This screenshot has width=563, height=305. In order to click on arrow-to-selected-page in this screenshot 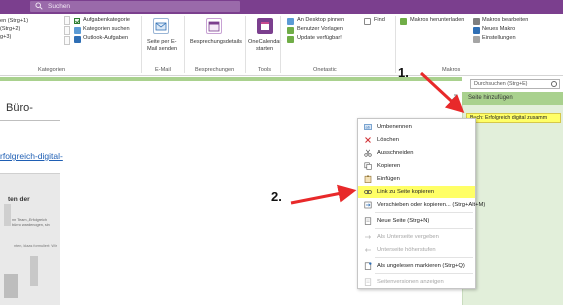, I will do `click(442, 92)`.